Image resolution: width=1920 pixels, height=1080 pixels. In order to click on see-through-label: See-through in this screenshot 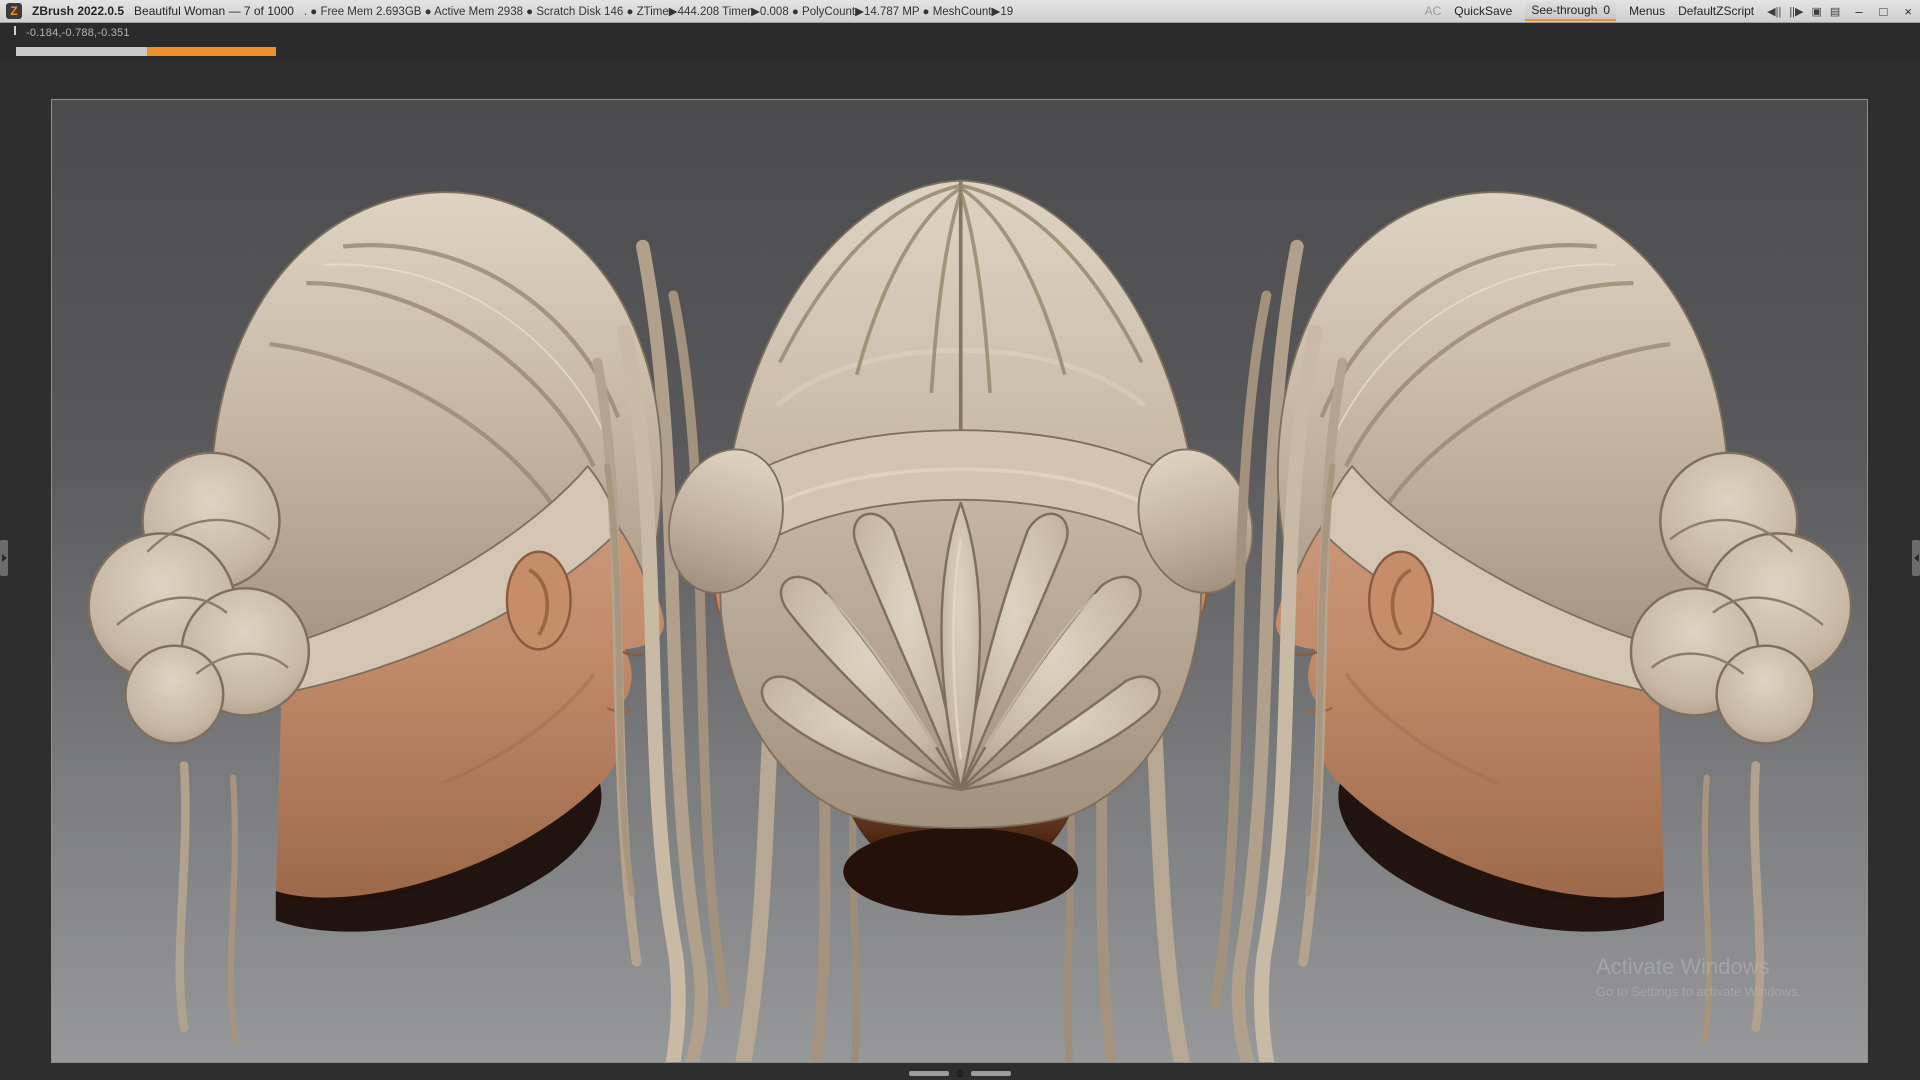, I will do `click(1564, 9)`.